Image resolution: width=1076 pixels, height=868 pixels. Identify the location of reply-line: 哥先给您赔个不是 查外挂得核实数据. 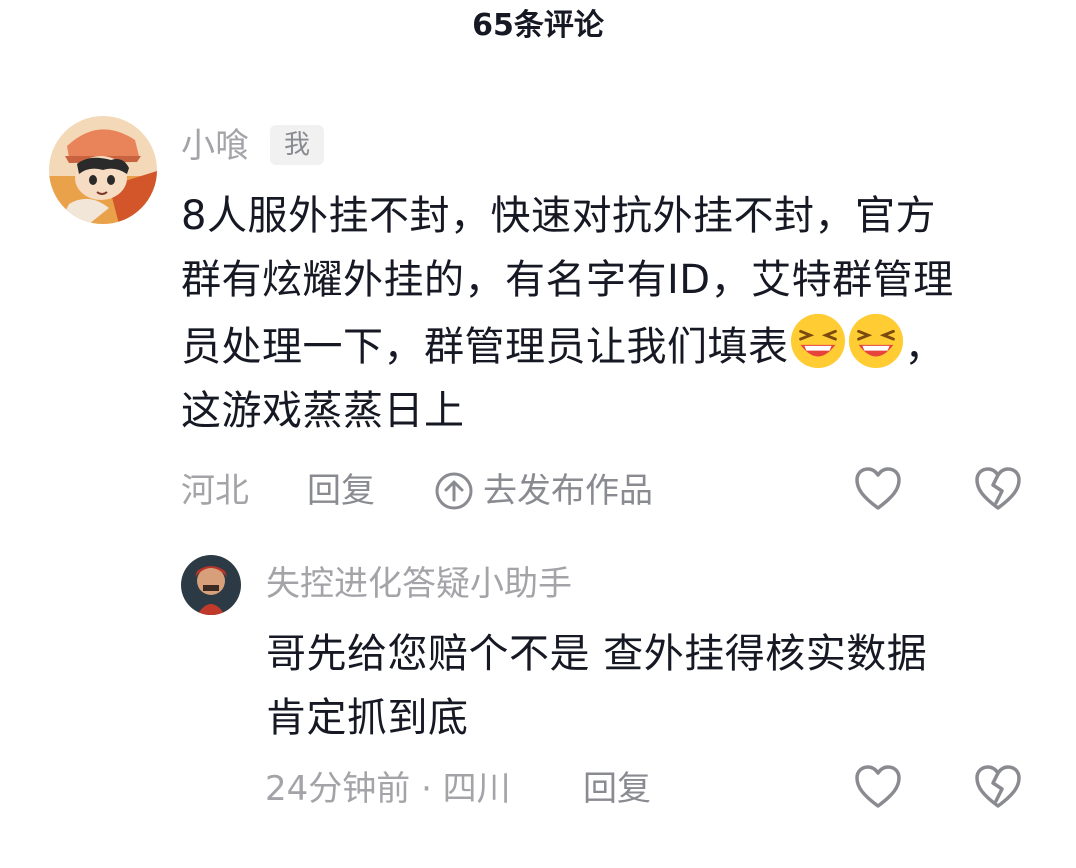
(597, 654).